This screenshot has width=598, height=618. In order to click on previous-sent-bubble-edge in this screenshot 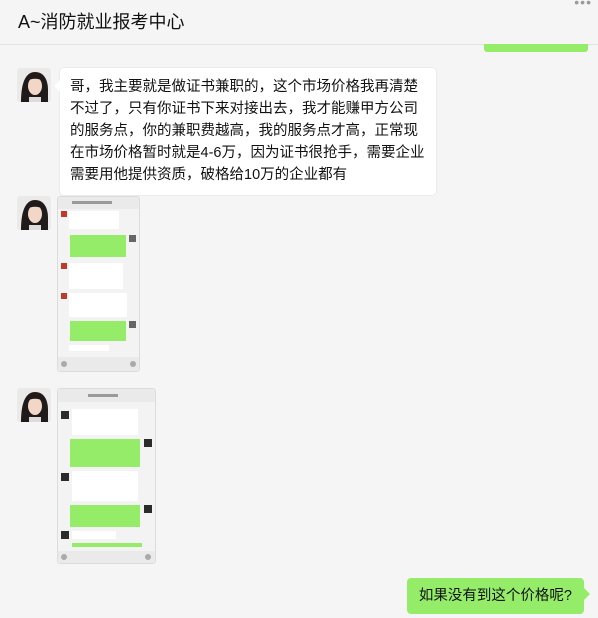, I will do `click(536, 48)`.